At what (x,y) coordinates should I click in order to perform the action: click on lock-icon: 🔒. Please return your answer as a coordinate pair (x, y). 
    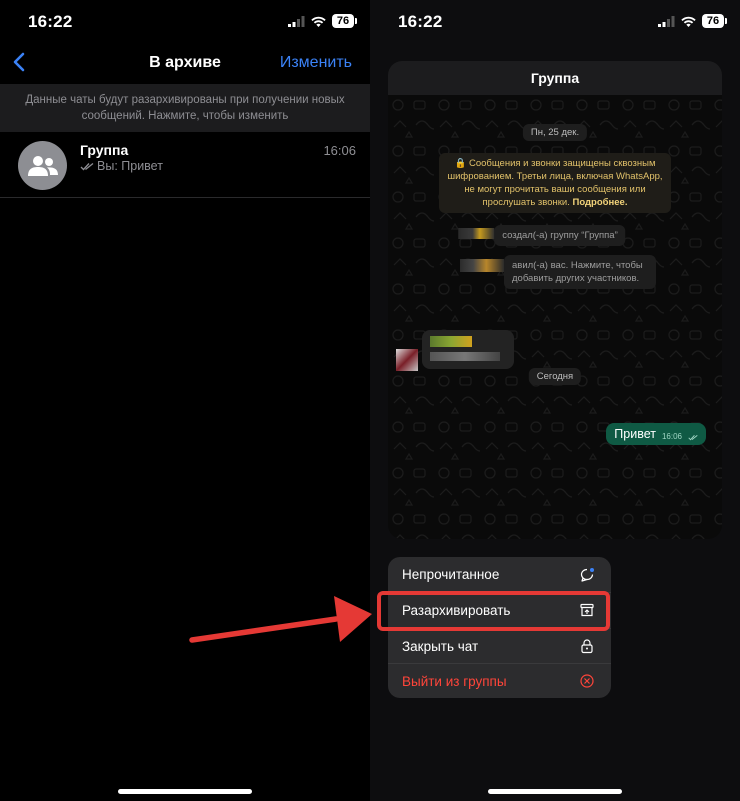
    Looking at the image, I should click on (461, 163).